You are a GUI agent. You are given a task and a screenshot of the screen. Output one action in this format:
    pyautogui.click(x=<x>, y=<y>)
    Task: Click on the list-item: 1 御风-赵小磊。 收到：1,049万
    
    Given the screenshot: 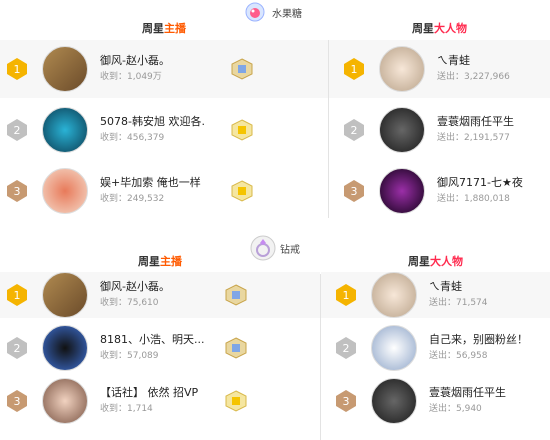 What is the action you would take?
    pyautogui.click(x=164, y=69)
    